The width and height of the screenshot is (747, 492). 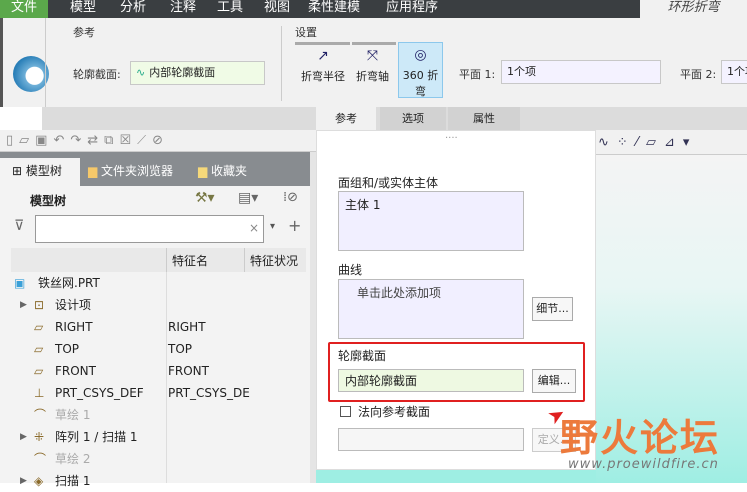 What do you see at coordinates (144, 140) in the screenshot?
I see `measure-icon: ⟋` at bounding box center [144, 140].